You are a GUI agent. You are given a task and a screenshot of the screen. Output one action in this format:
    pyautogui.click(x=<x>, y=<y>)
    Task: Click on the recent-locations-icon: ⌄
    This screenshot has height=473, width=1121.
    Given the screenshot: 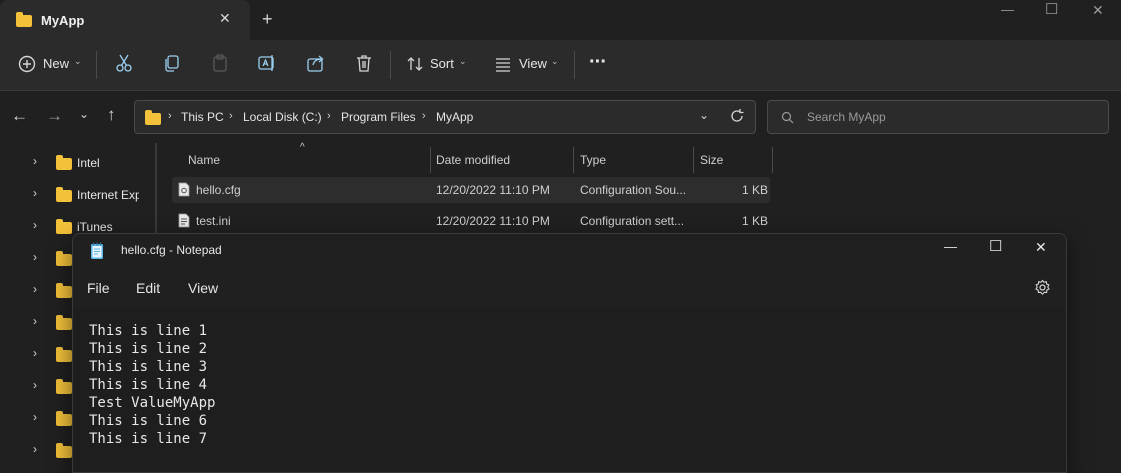 What is the action you would take?
    pyautogui.click(x=84, y=114)
    